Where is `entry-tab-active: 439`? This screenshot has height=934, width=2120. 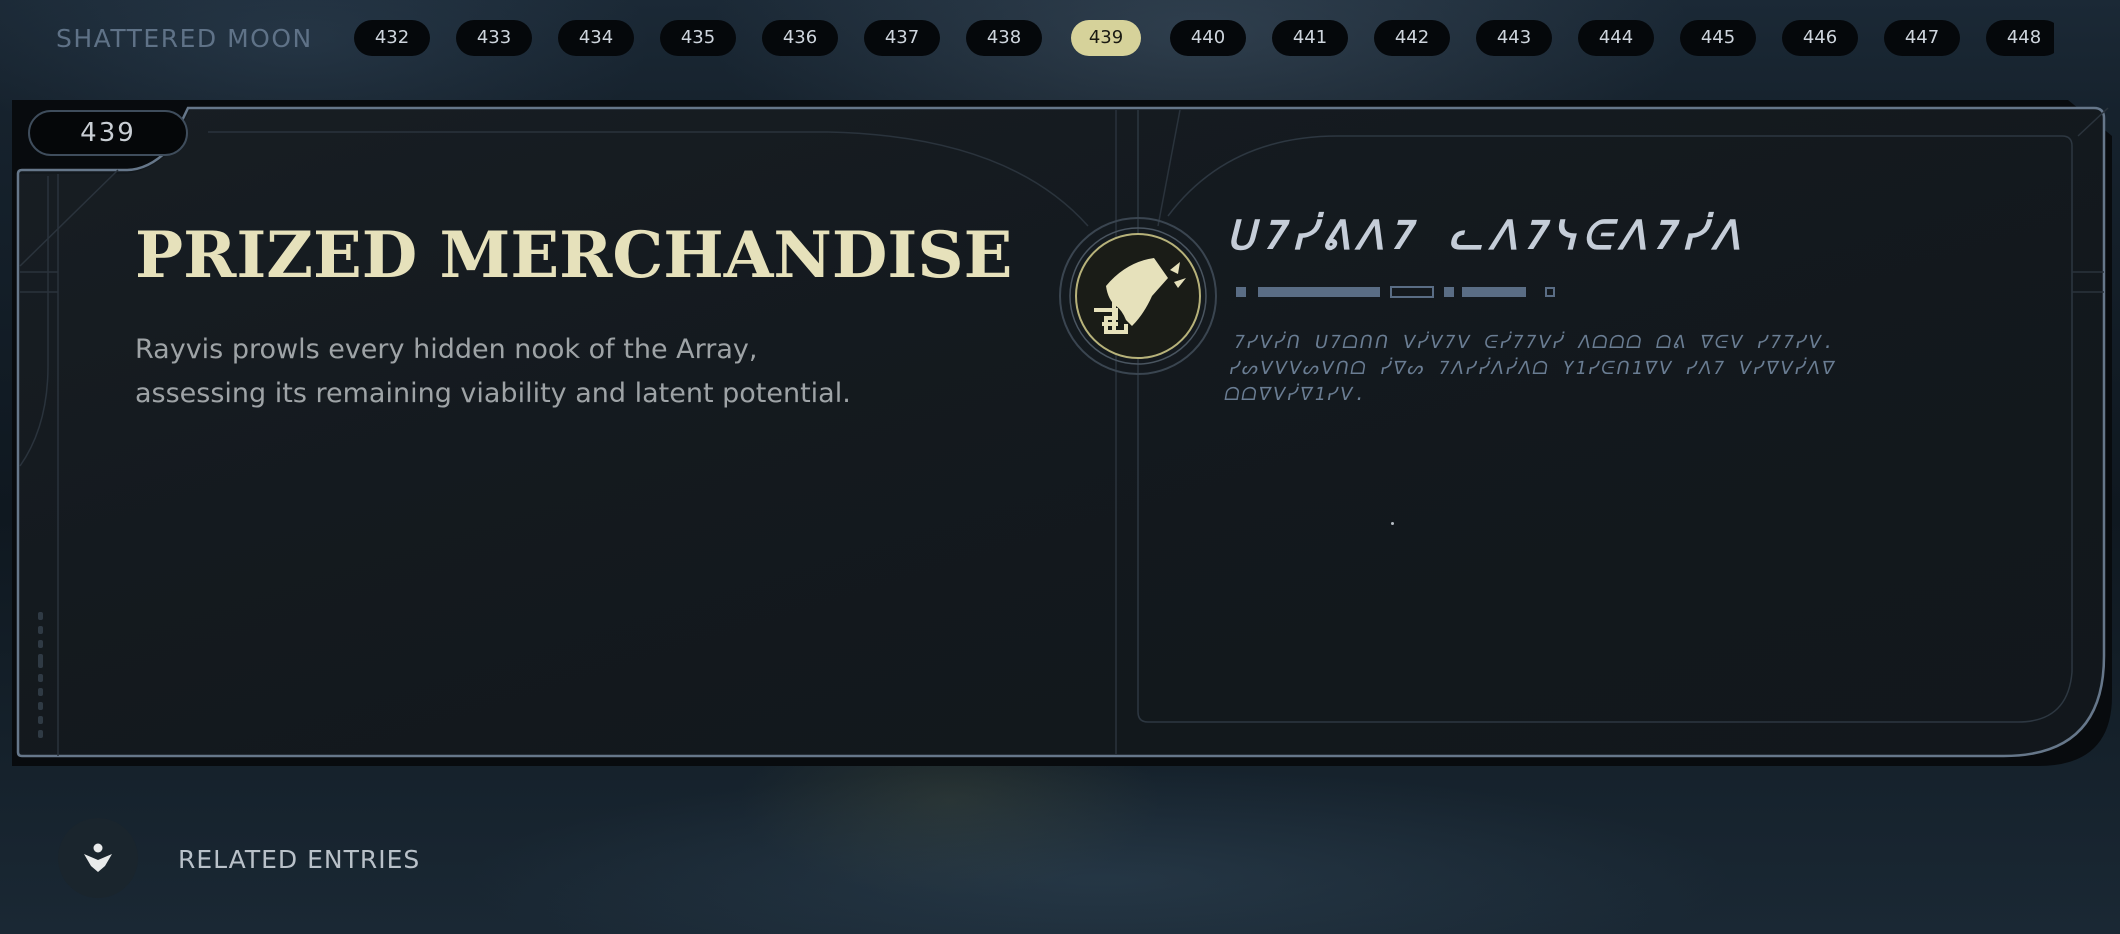 entry-tab-active: 439 is located at coordinates (1106, 38).